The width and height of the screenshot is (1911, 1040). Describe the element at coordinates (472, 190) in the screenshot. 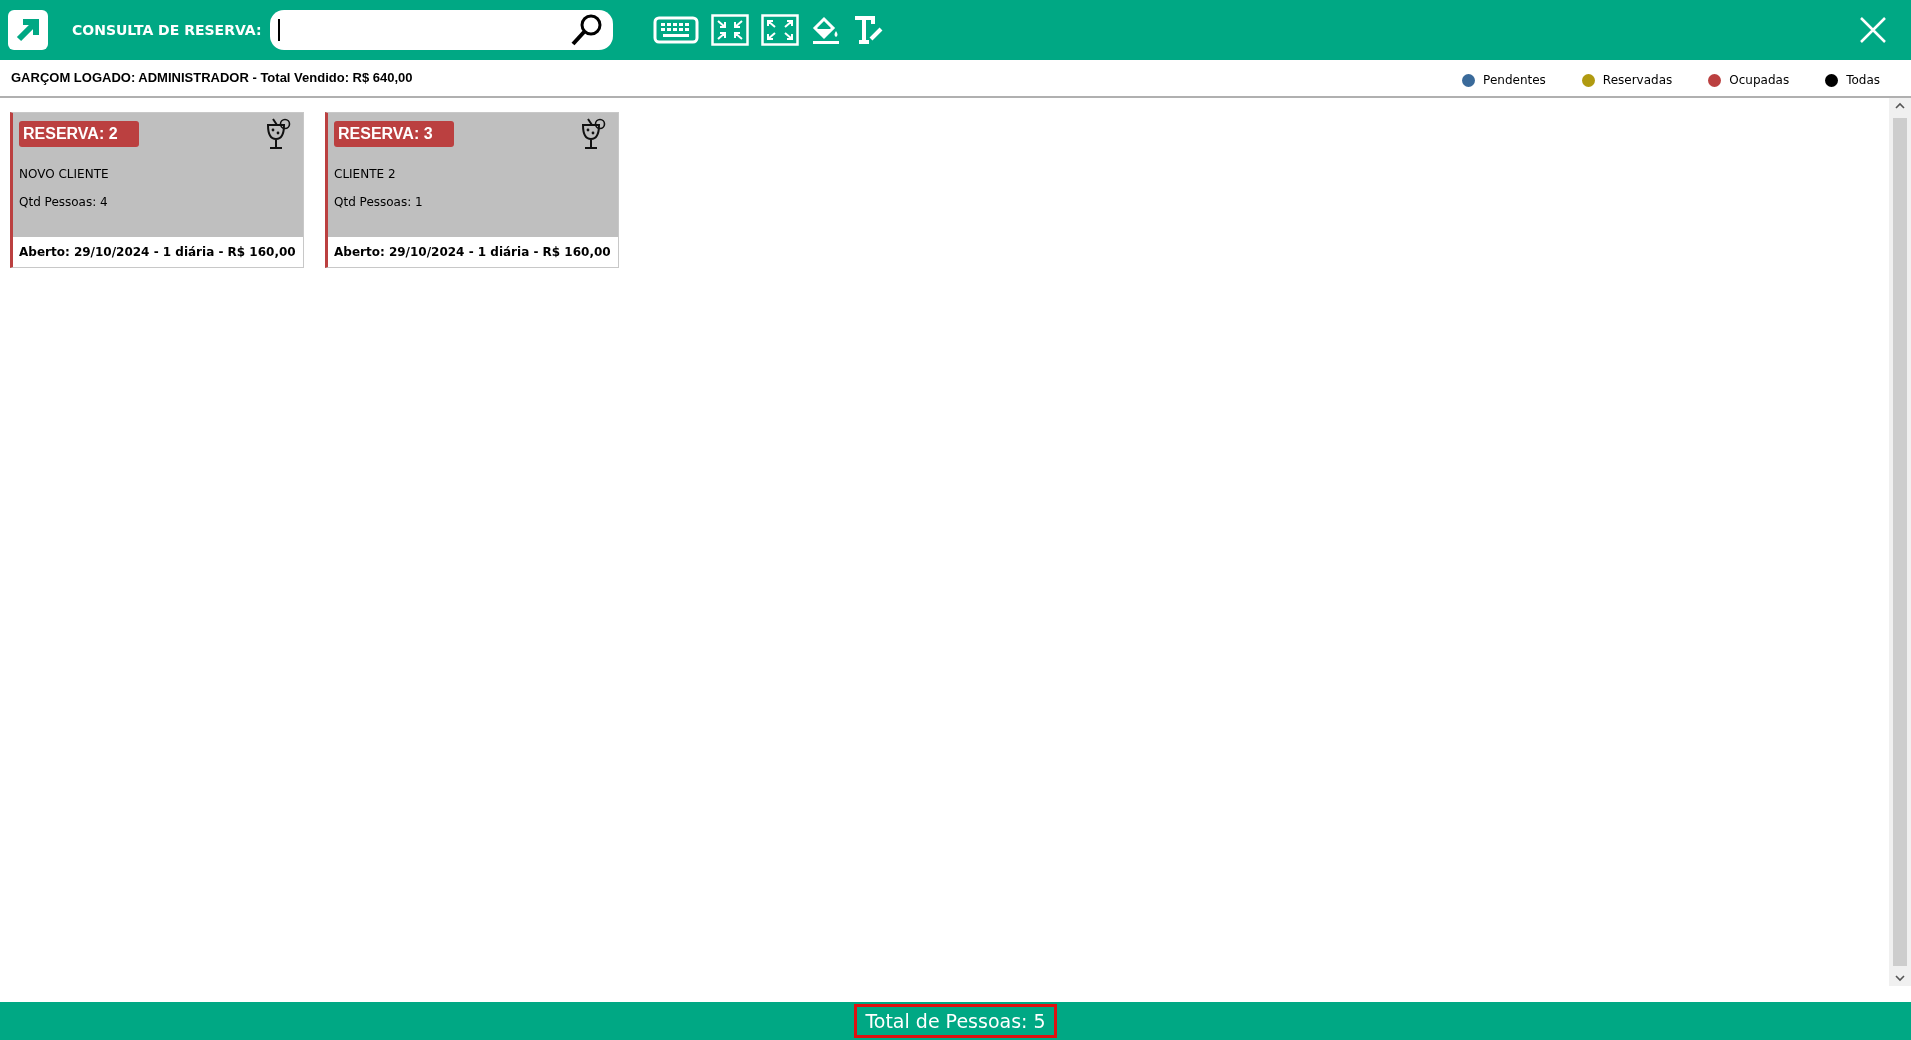

I see `reservation-card: RESERVA: 3 CLIENTE 2 Qtd Pessoas: 1 Aberto: 29/10/2024 - 1 diária - R$ 160,00` at that location.